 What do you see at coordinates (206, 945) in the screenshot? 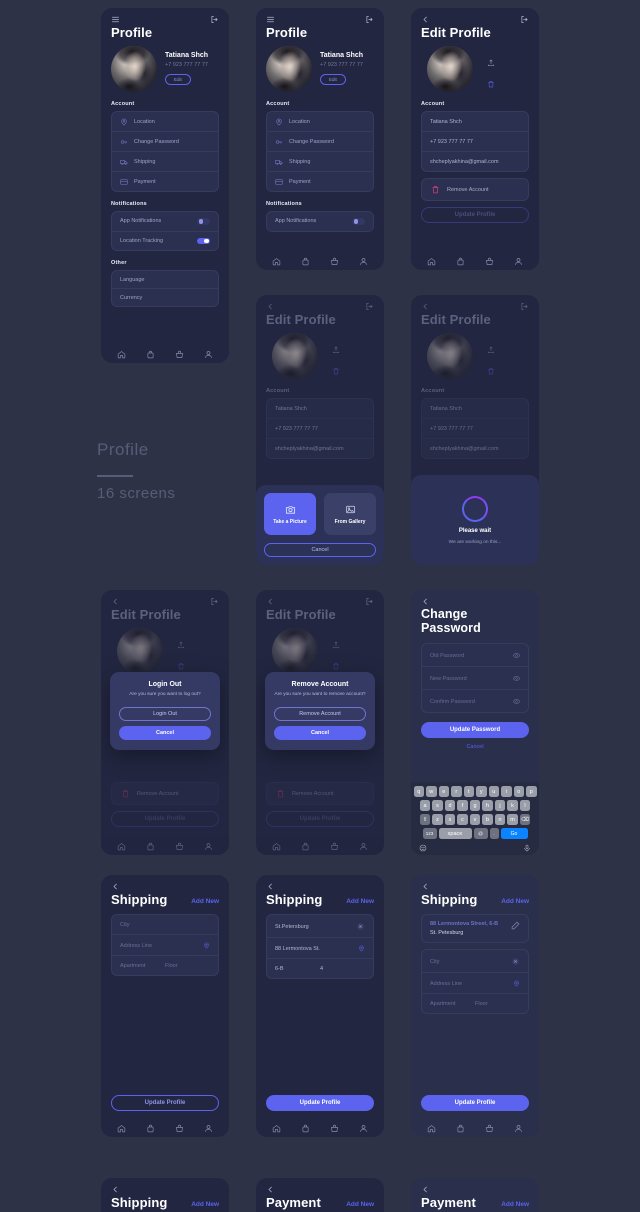
I see `location-pin-icon` at bounding box center [206, 945].